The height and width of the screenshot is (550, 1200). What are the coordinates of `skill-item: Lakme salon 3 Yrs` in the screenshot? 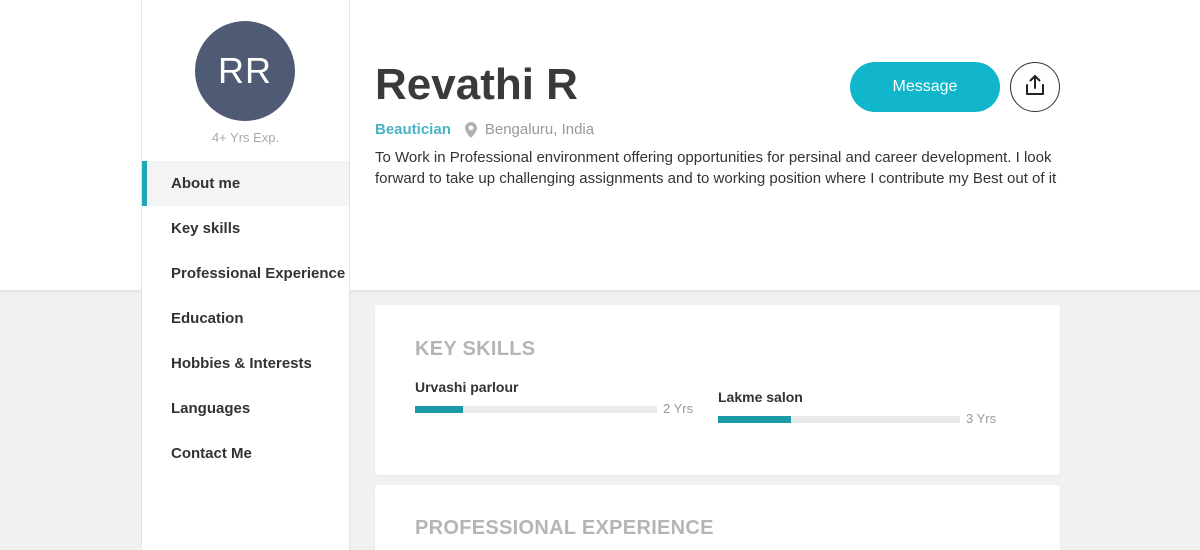 It's located at (858, 407).